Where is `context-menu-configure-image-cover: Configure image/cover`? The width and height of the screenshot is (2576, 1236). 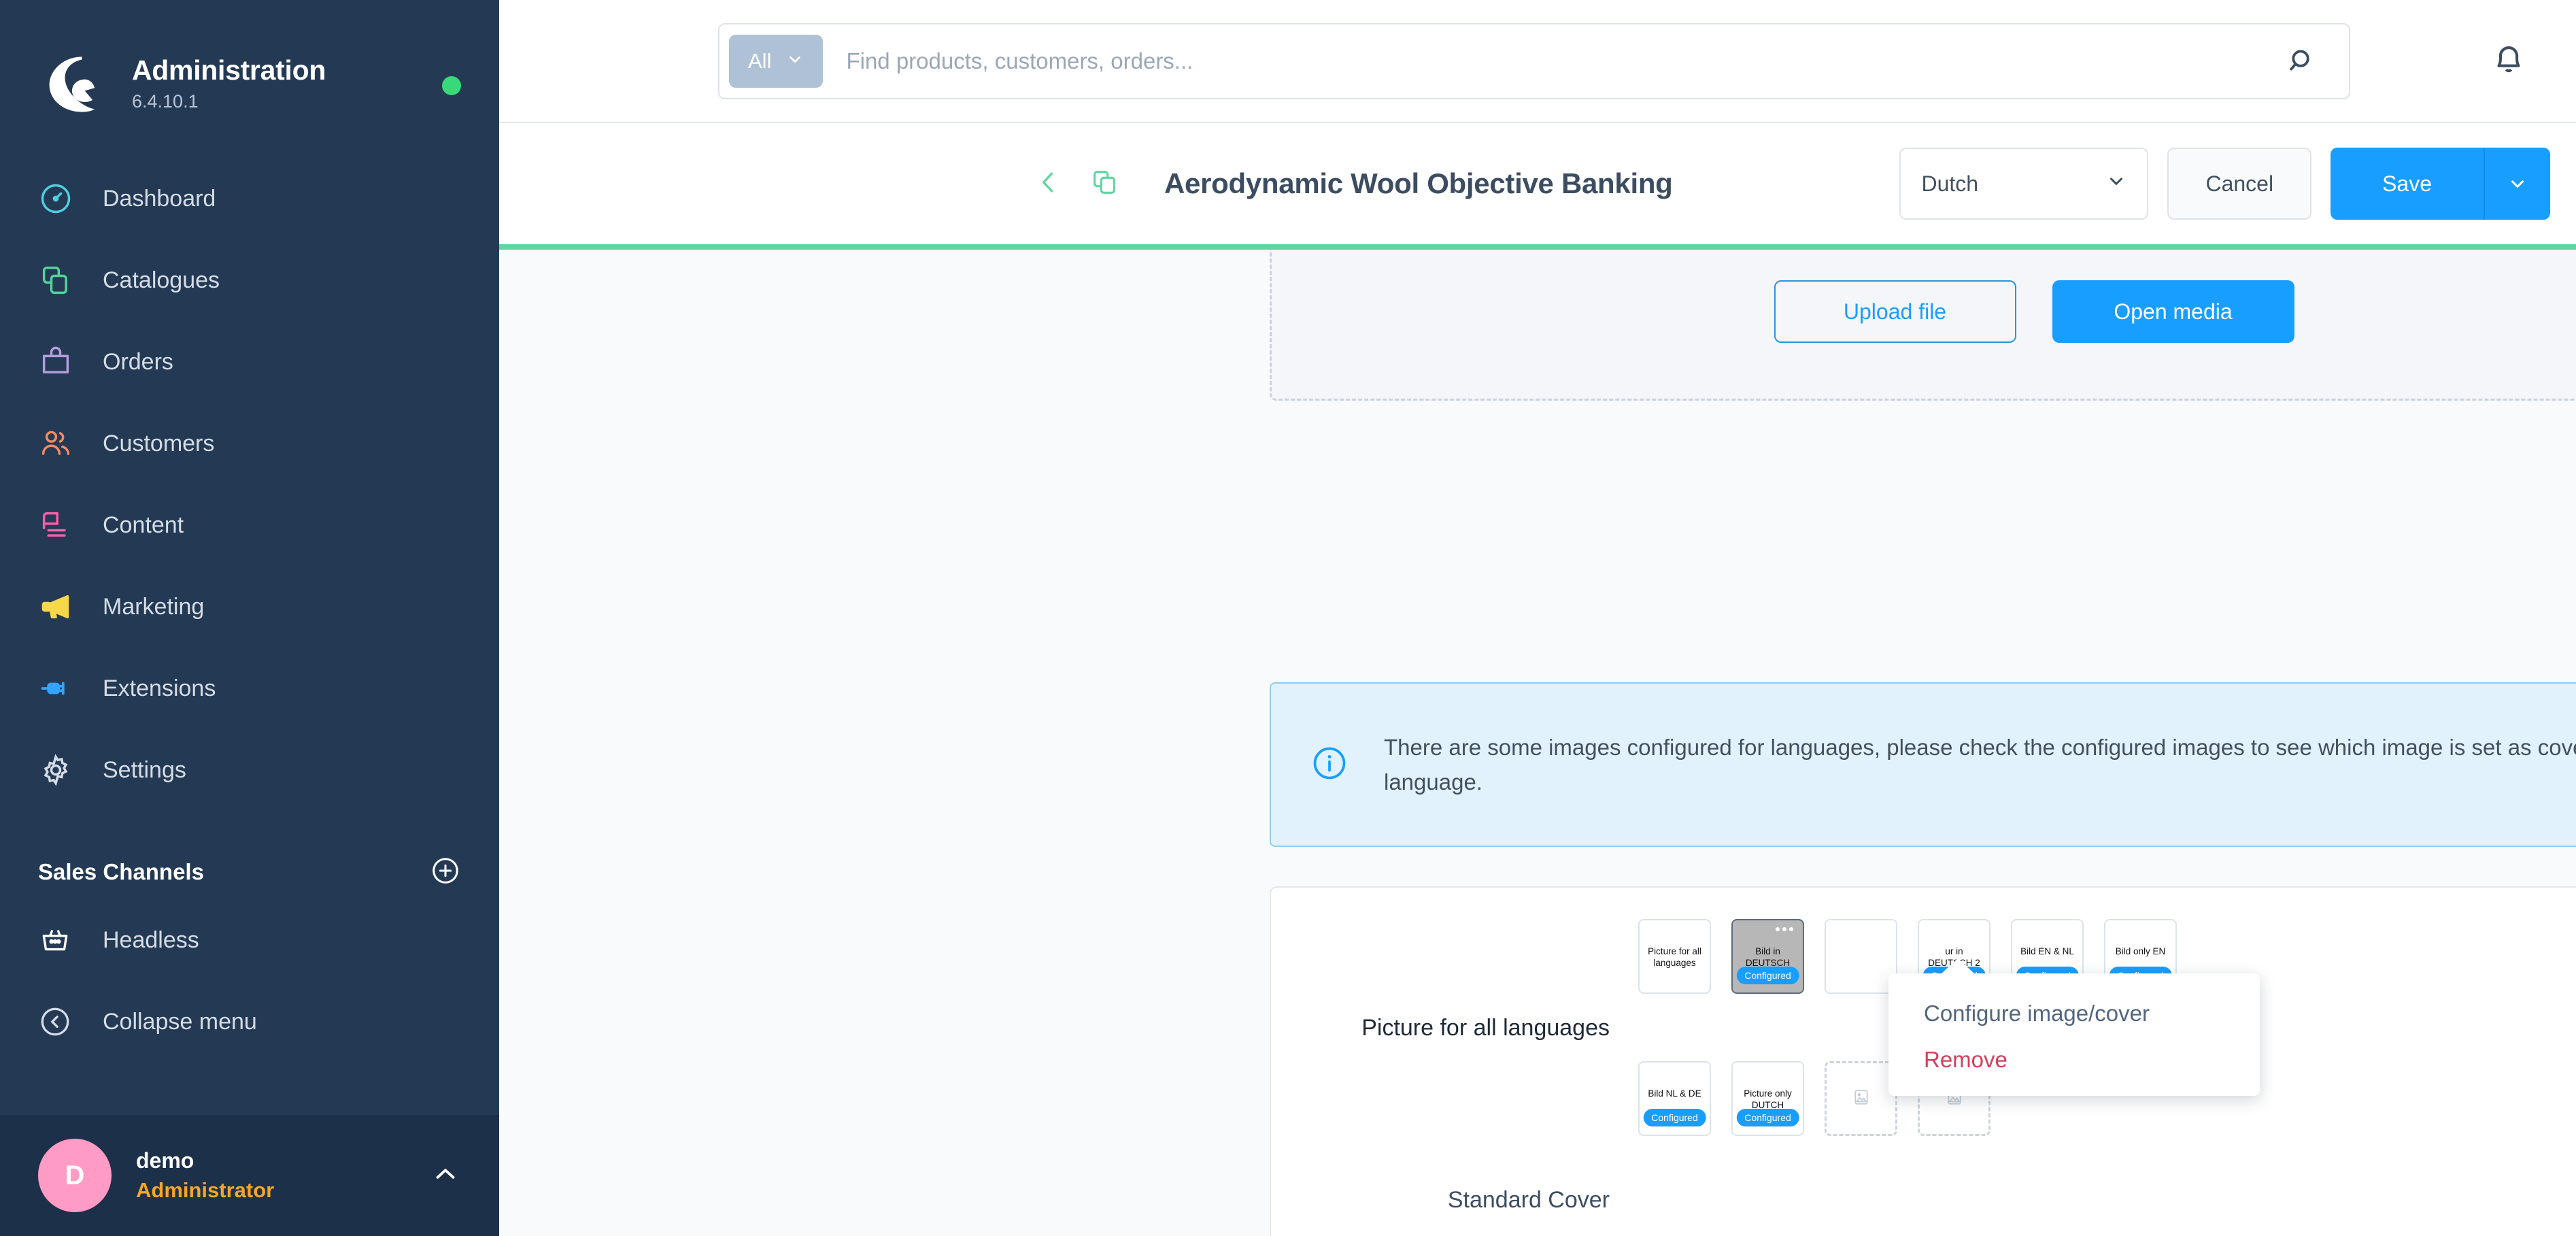 context-menu-configure-image-cover: Configure image/cover is located at coordinates (2074, 1013).